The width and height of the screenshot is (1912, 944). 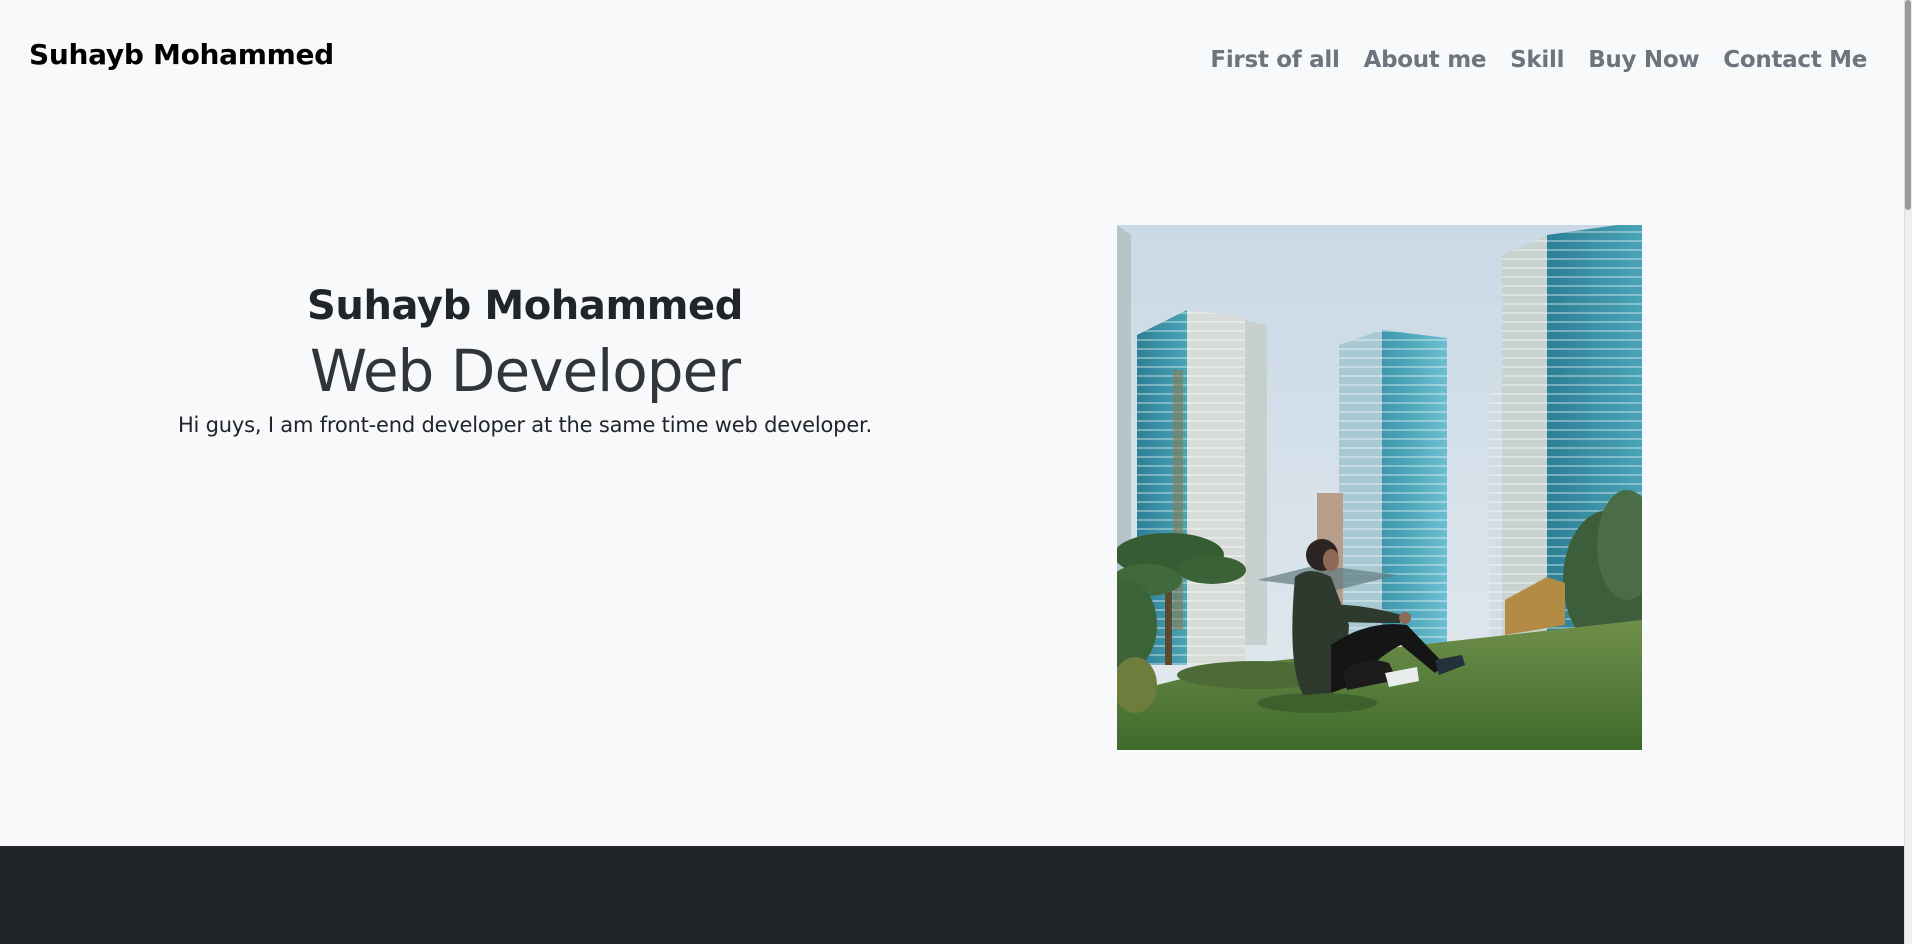 I want to click on nav-link-buy-now: Buy Now, so click(x=1643, y=60).